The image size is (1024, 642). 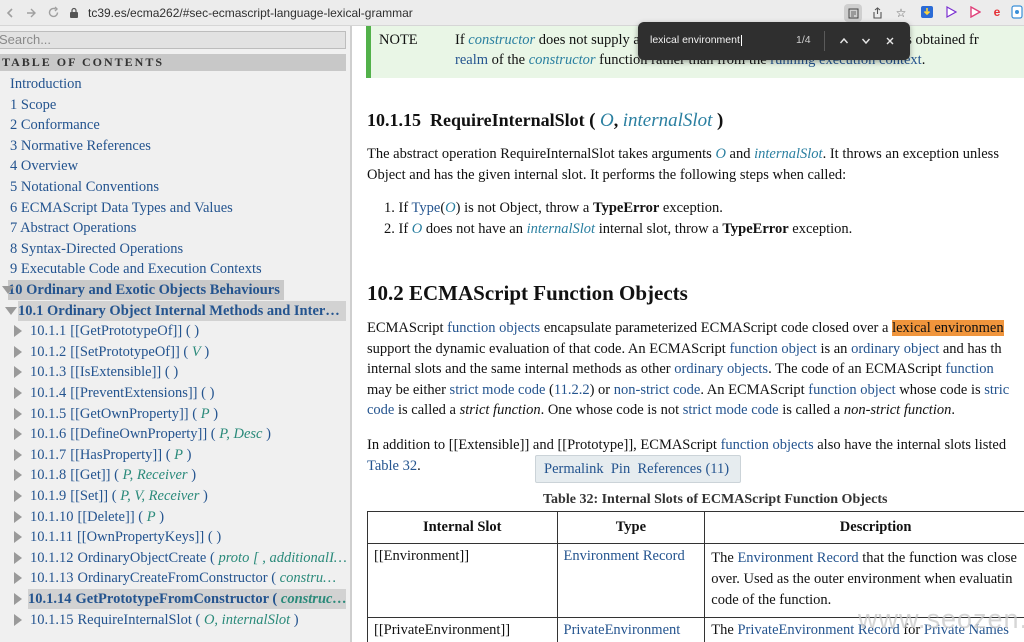 What do you see at coordinates (31, 13) in the screenshot?
I see `forward-icon` at bounding box center [31, 13].